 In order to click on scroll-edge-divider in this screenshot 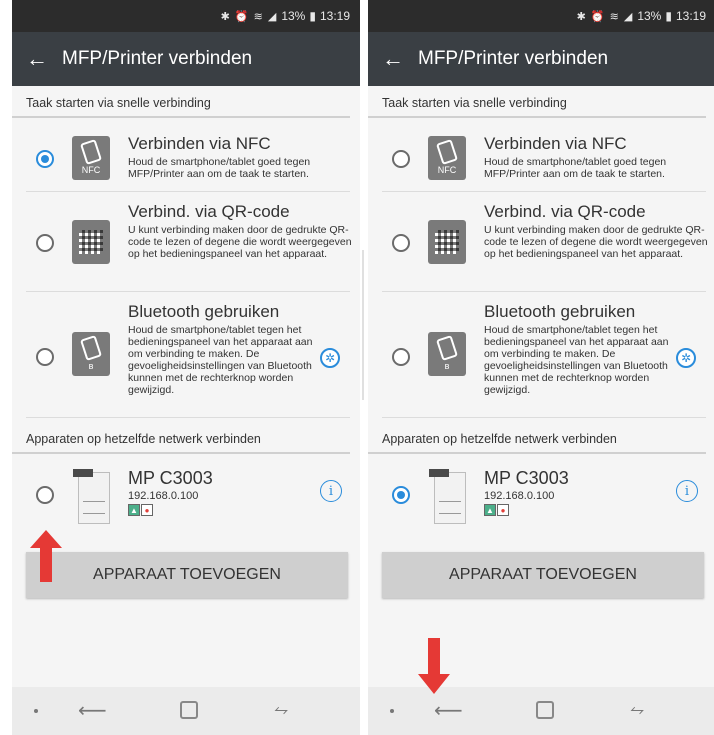, I will do `click(363, 325)`.